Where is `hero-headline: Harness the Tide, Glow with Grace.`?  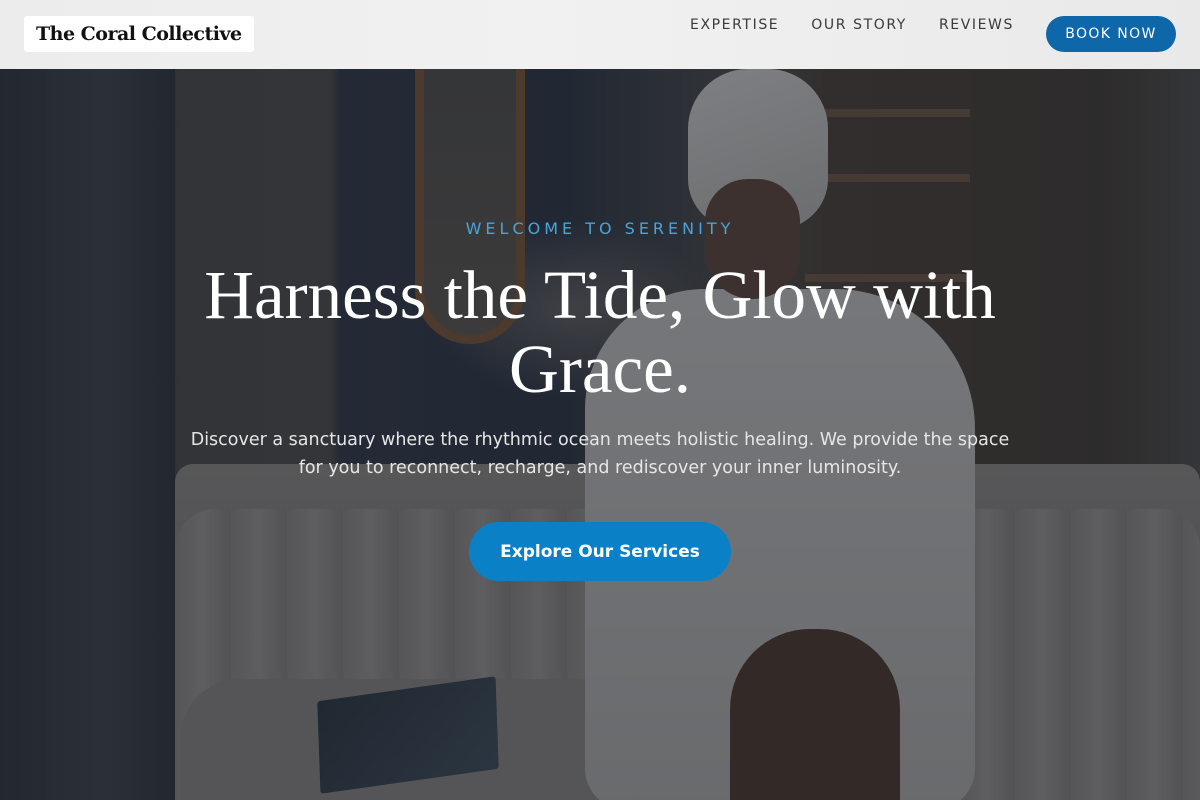
hero-headline: Harness the Tide, Glow with Grace. is located at coordinates (600, 332).